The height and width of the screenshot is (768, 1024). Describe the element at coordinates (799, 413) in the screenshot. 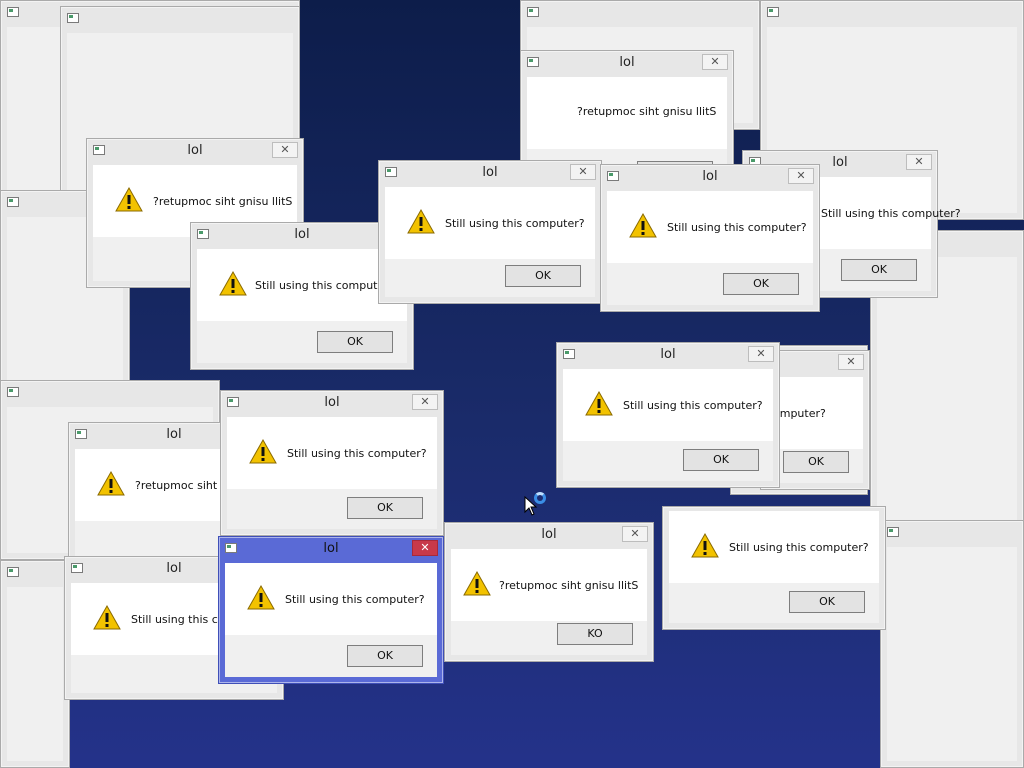

I see `dialog-message: omputer?` at that location.